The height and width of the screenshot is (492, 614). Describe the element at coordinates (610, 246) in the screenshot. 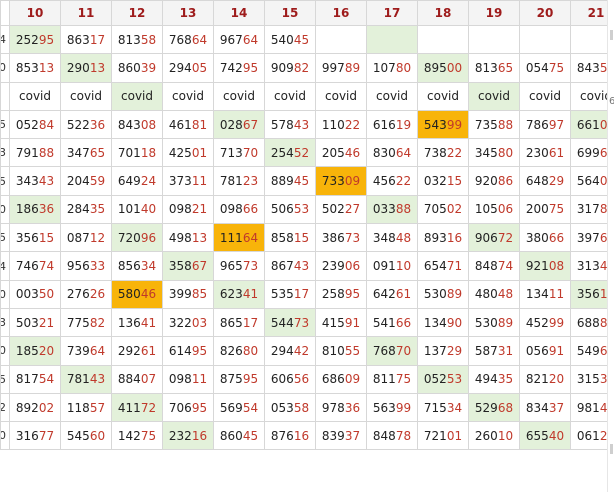

I see `right-scroll-edge: 6` at that location.